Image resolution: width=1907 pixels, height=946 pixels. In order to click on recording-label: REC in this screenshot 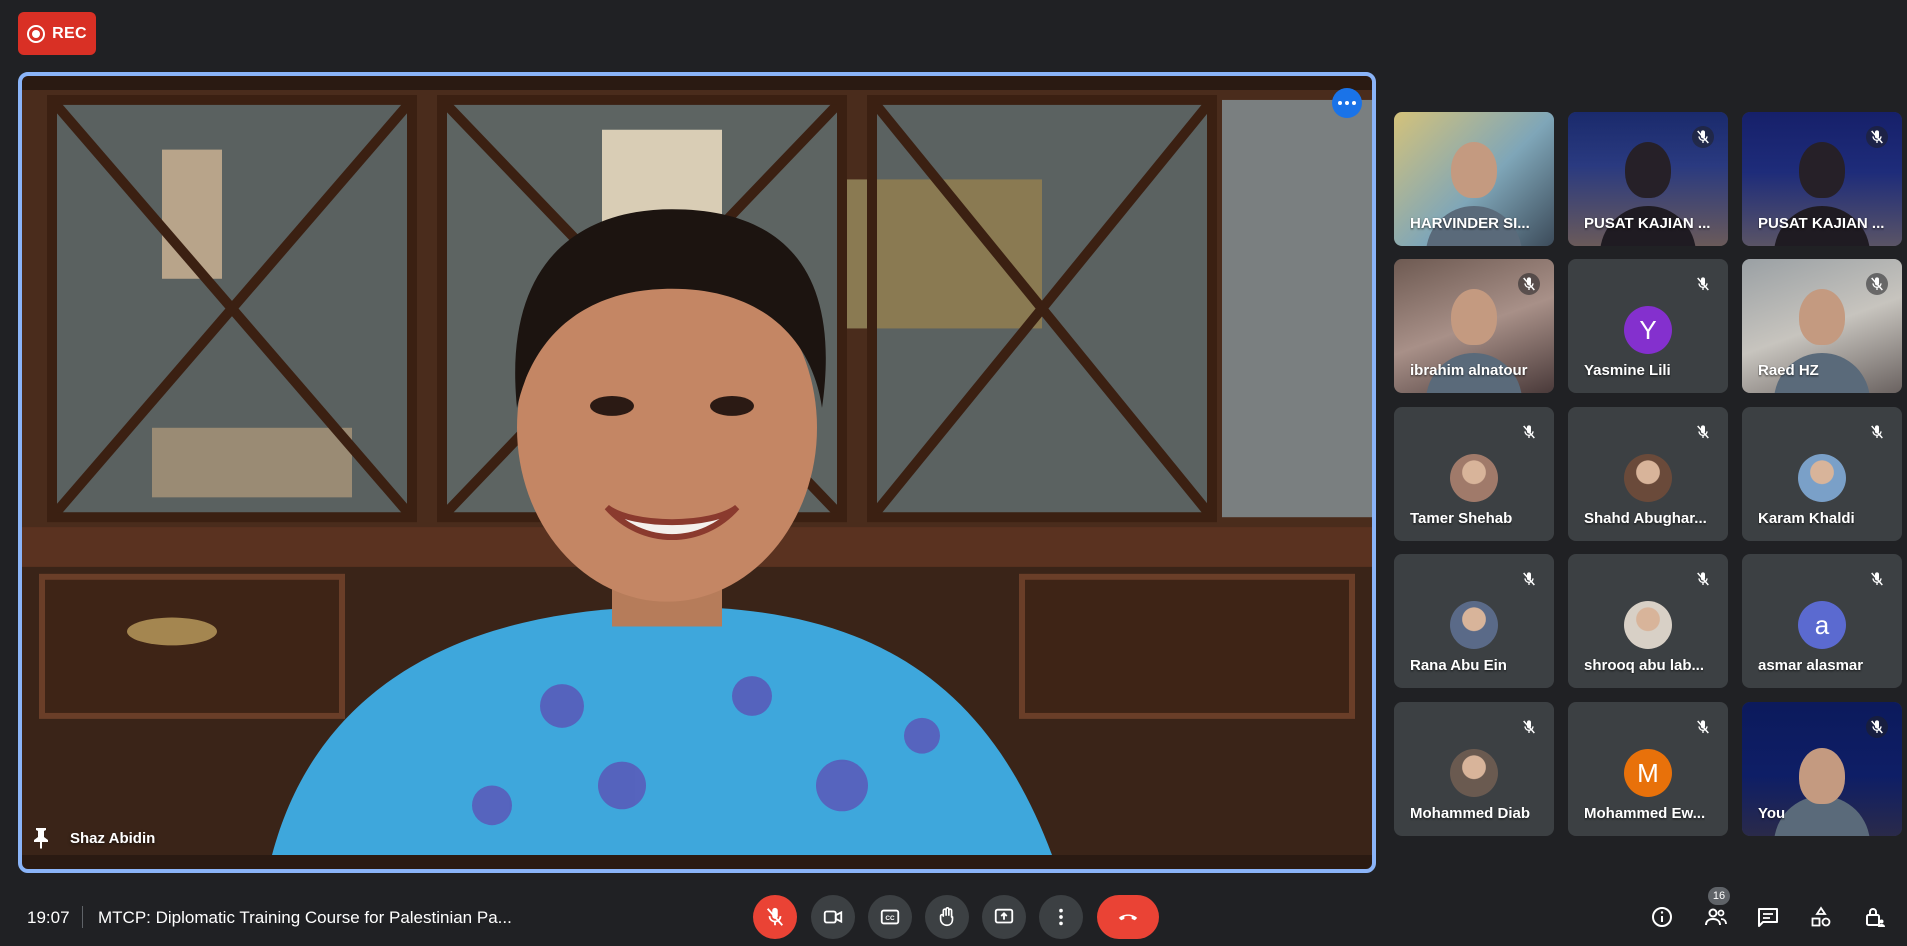, I will do `click(69, 33)`.